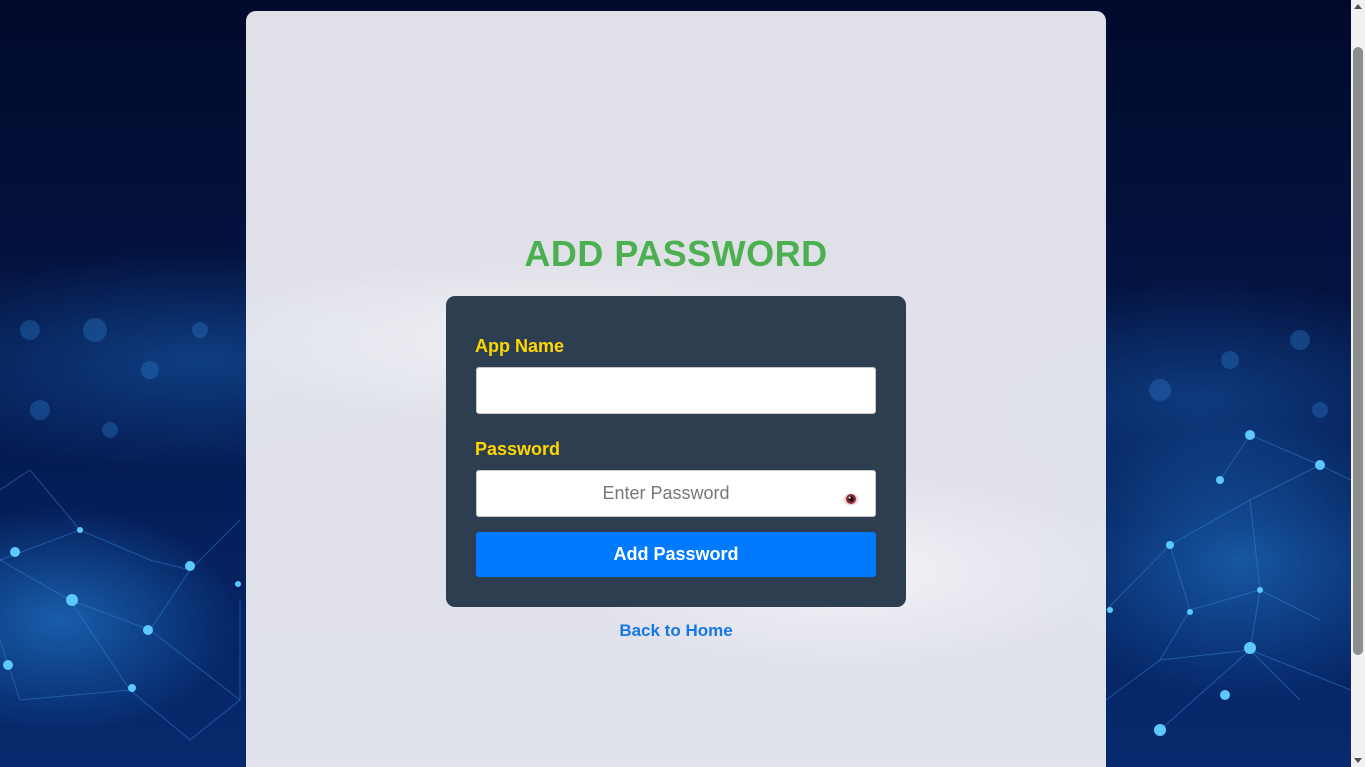 The image size is (1365, 767). Describe the element at coordinates (1358, 760) in the screenshot. I see `scroll-down-arrow-icon` at that location.